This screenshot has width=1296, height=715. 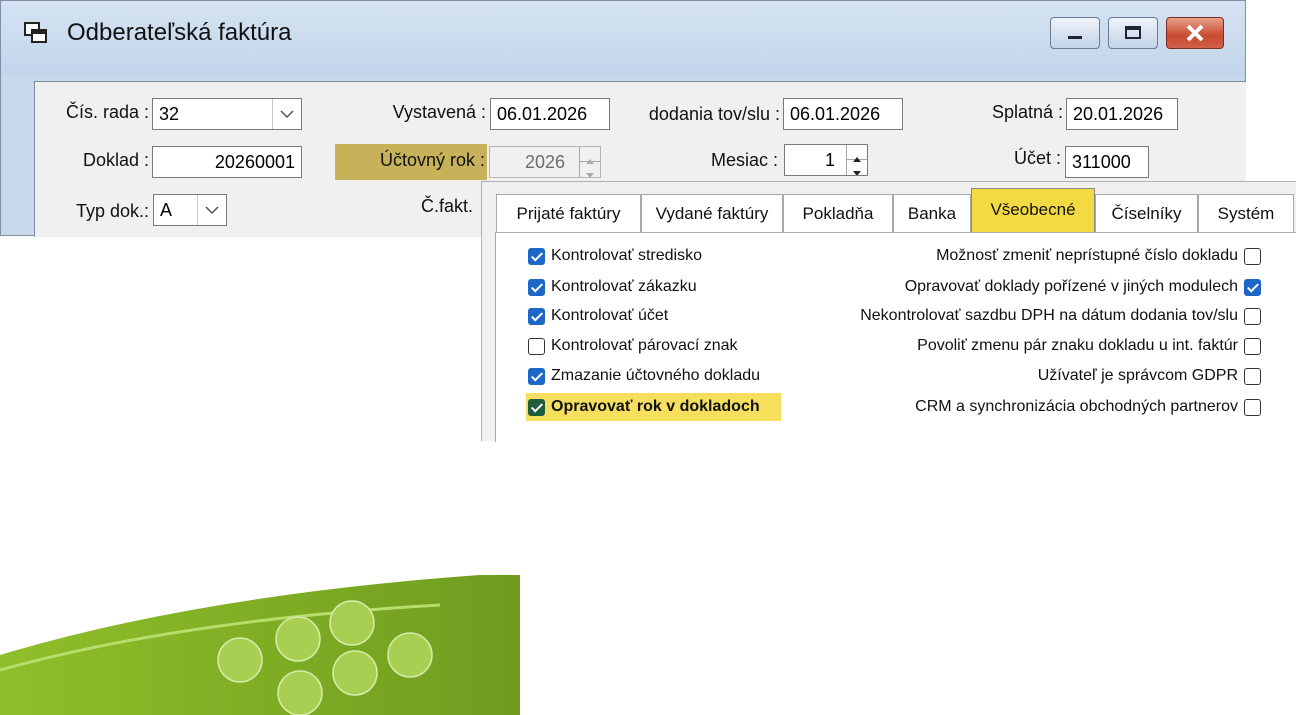 I want to click on checkbox-kontrolovat-stredisko, so click(x=536, y=256).